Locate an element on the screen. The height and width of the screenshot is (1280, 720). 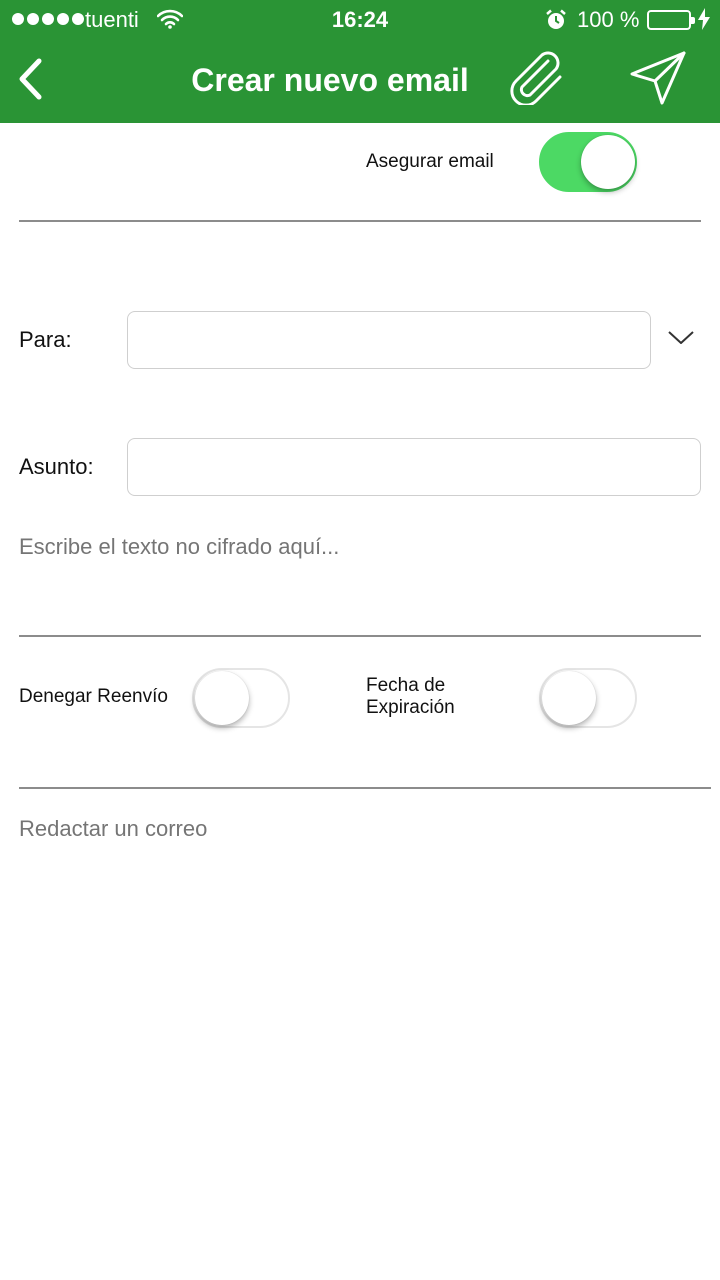
secure-email-label: Asegurar email is located at coordinates (430, 161).